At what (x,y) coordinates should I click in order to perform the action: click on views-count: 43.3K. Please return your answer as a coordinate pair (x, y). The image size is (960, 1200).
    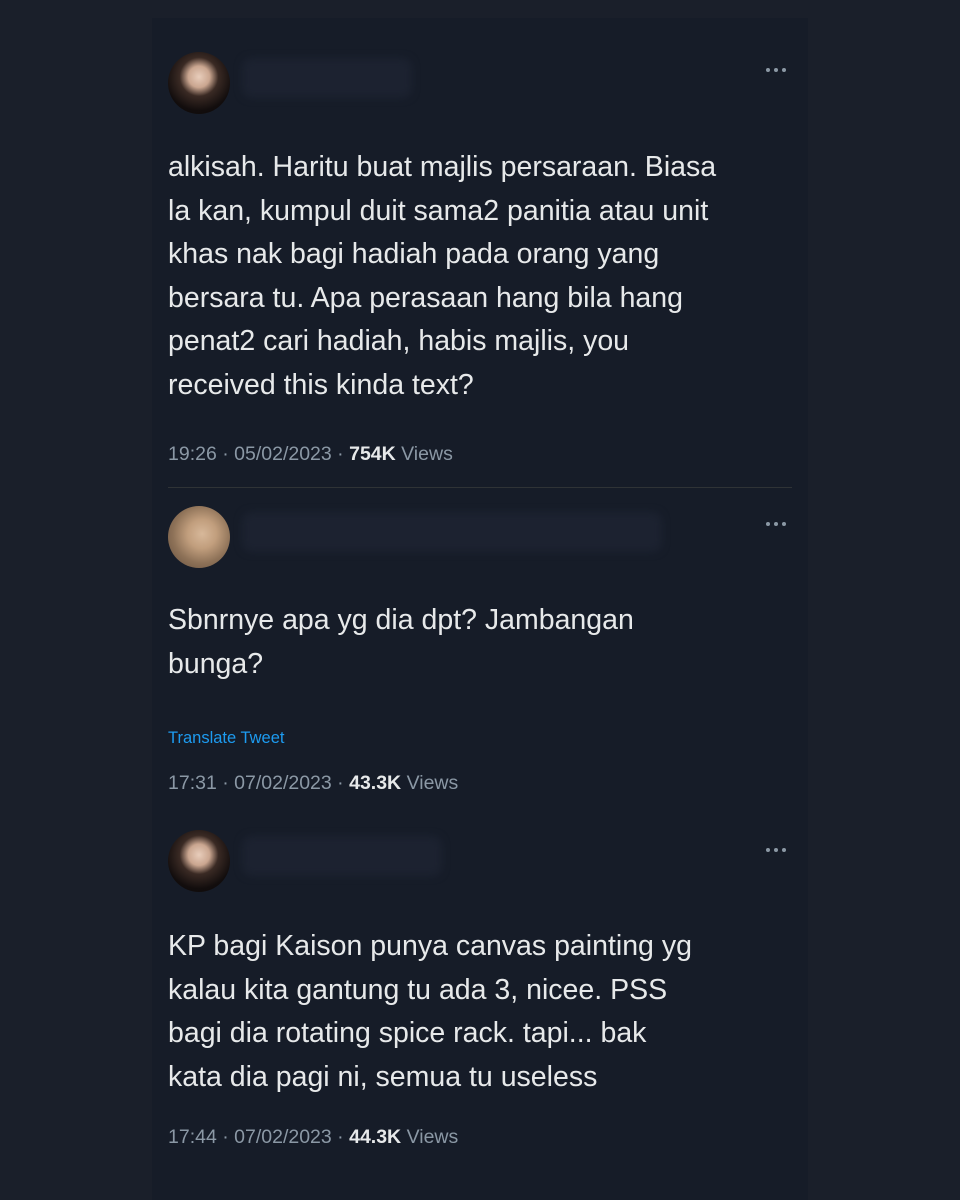
    Looking at the image, I should click on (375, 783).